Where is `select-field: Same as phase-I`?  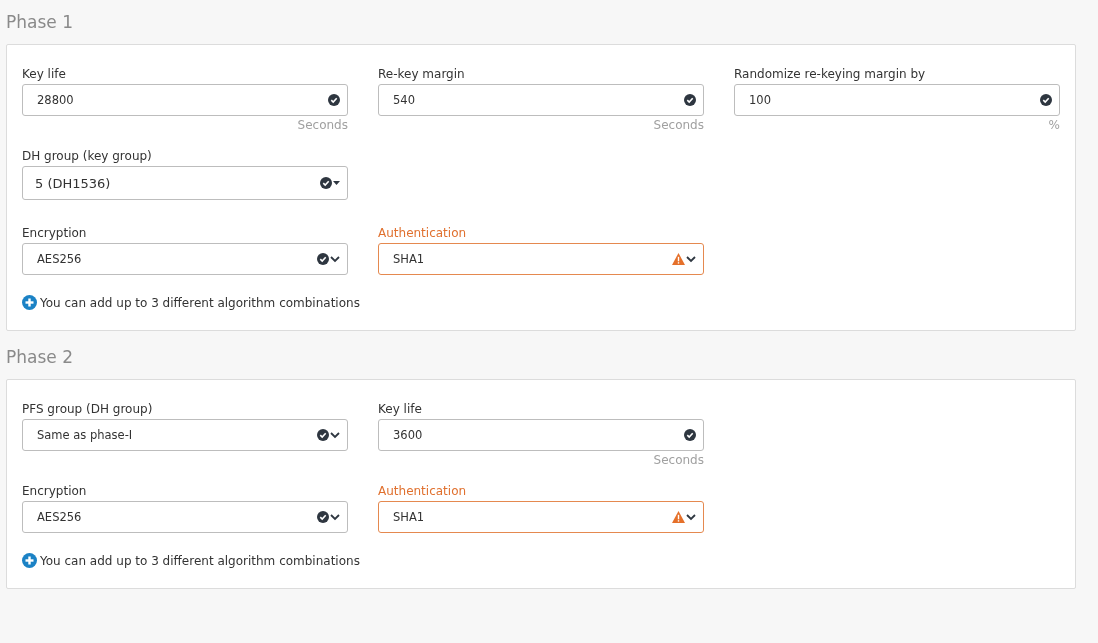
select-field: Same as phase-I is located at coordinates (185, 435).